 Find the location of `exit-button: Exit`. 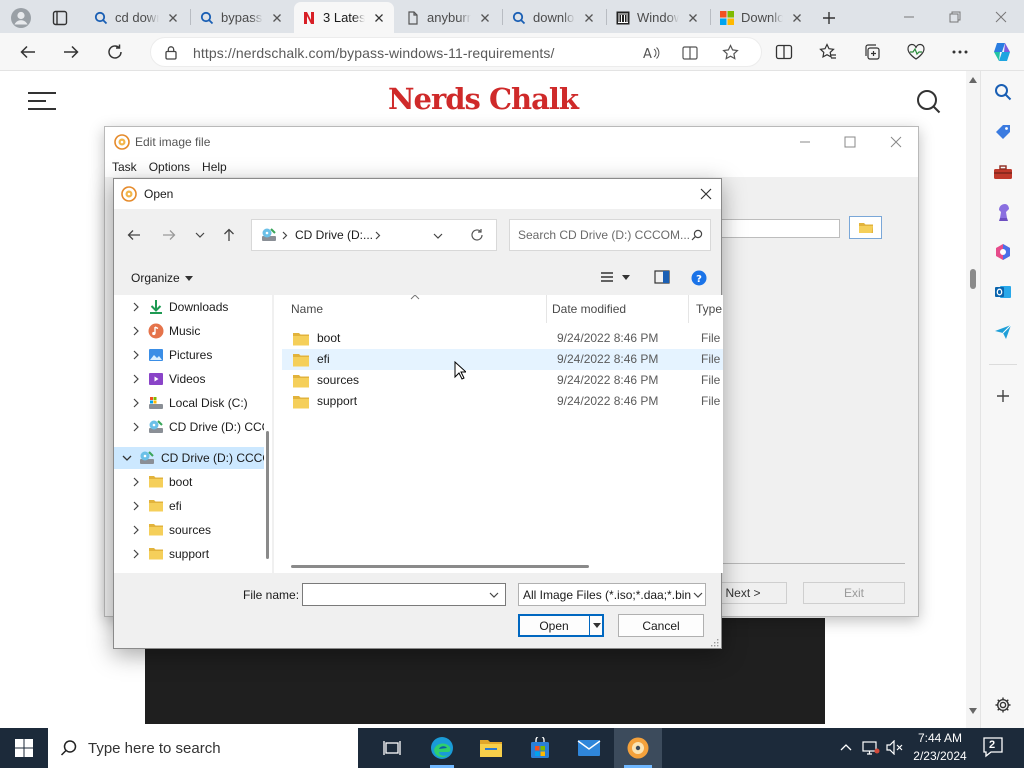

exit-button: Exit is located at coordinates (854, 593).